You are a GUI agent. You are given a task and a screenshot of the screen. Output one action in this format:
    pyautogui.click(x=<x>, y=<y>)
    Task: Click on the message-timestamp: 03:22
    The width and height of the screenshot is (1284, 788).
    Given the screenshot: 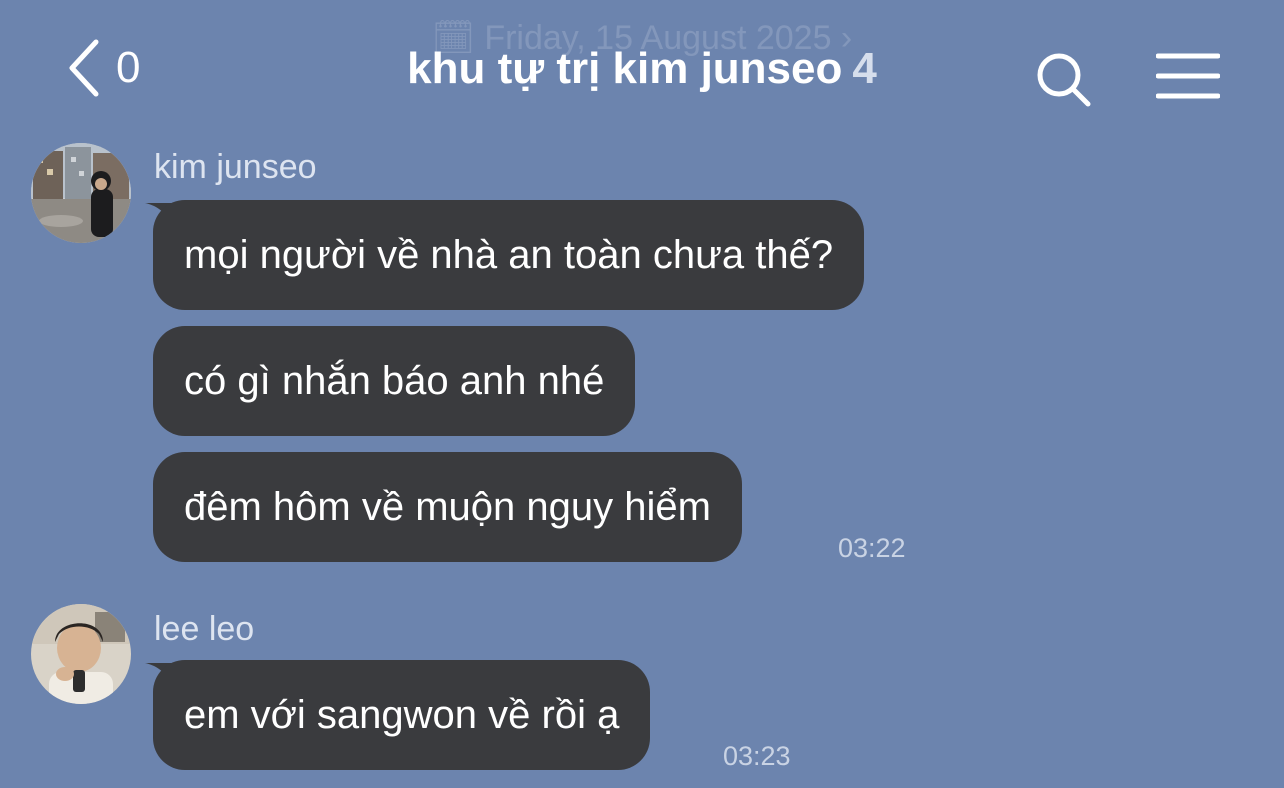 What is the action you would take?
    pyautogui.click(x=872, y=548)
    